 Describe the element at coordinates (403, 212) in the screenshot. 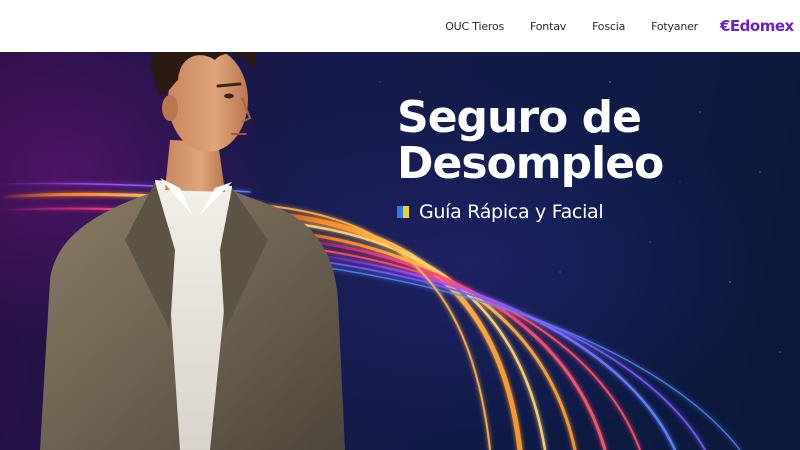

I see `flag-bullet-icon` at that location.